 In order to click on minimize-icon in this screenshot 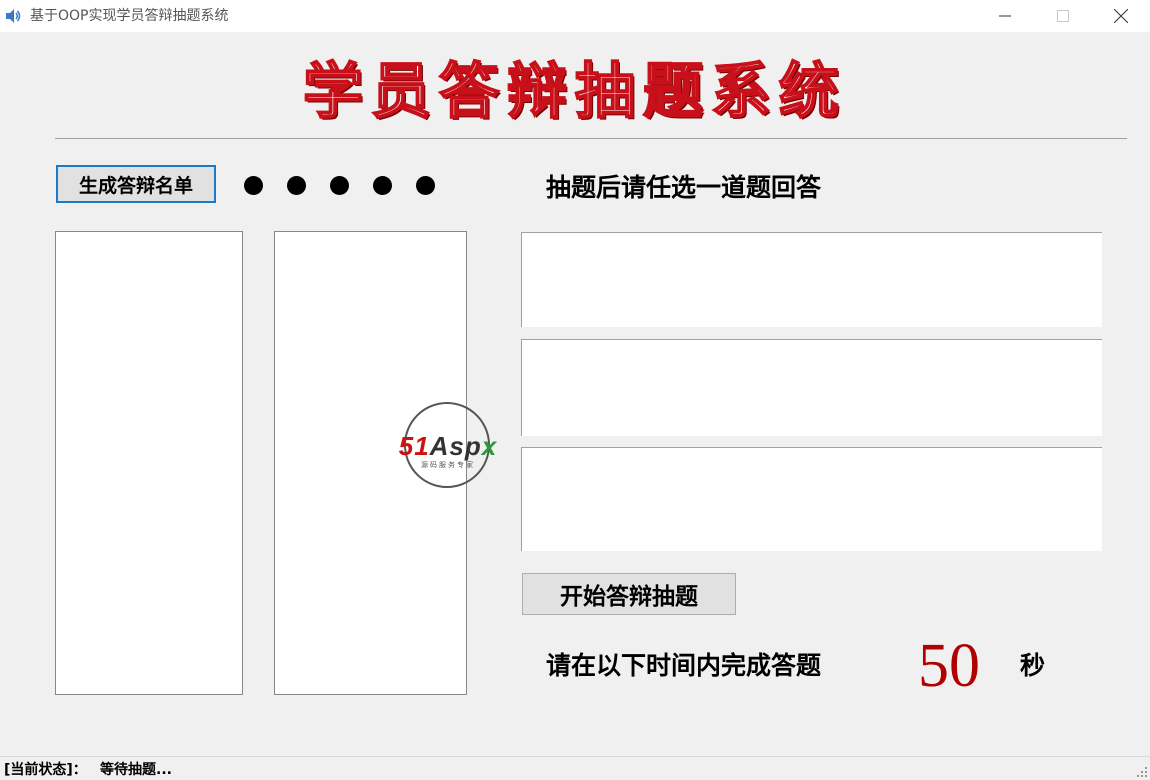, I will do `click(1005, 16)`.